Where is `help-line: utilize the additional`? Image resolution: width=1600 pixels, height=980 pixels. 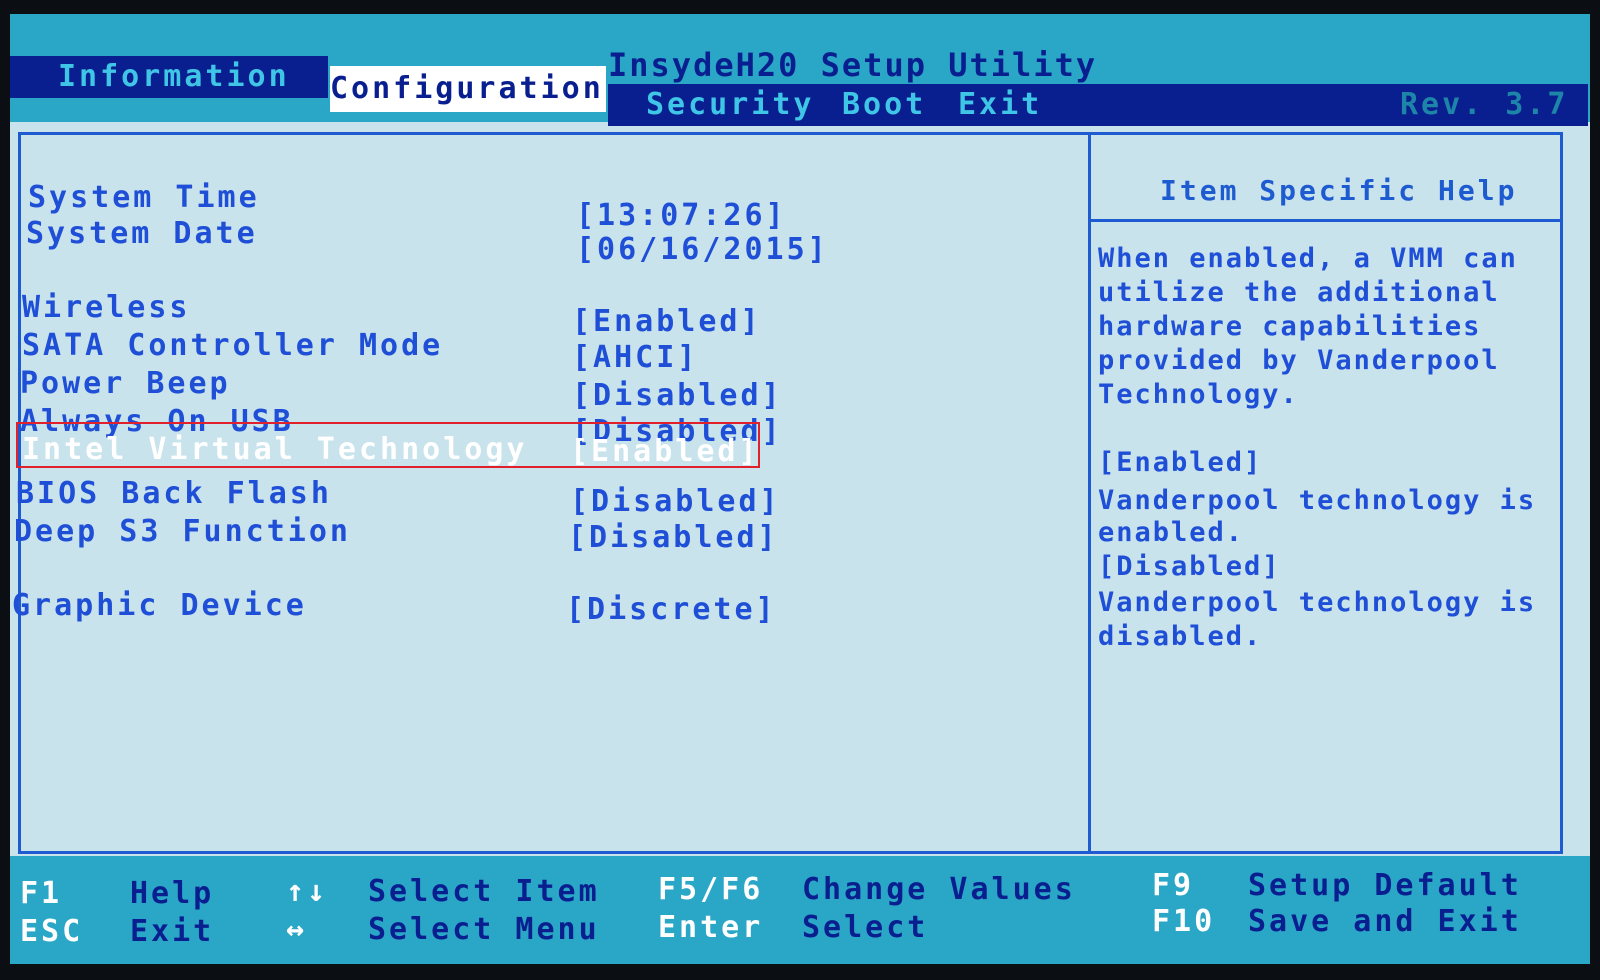 help-line: utilize the additional is located at coordinates (1299, 292).